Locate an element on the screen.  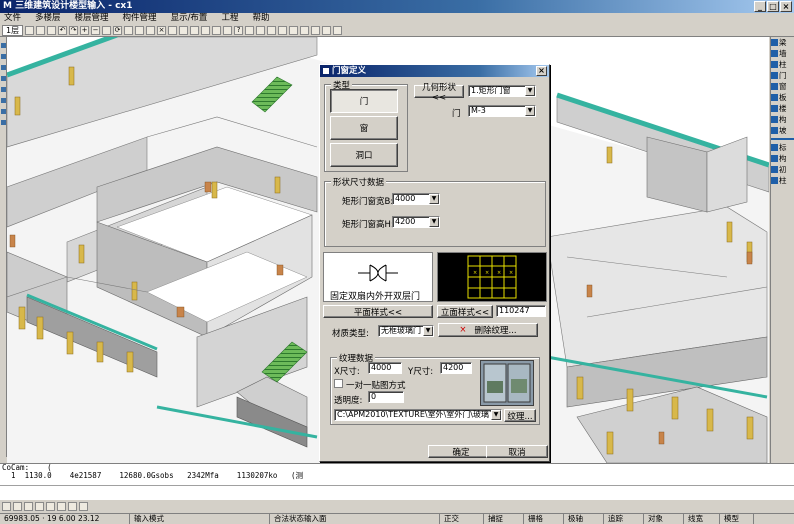
panel-item-column: 柱 is located at coordinates (782, 64).